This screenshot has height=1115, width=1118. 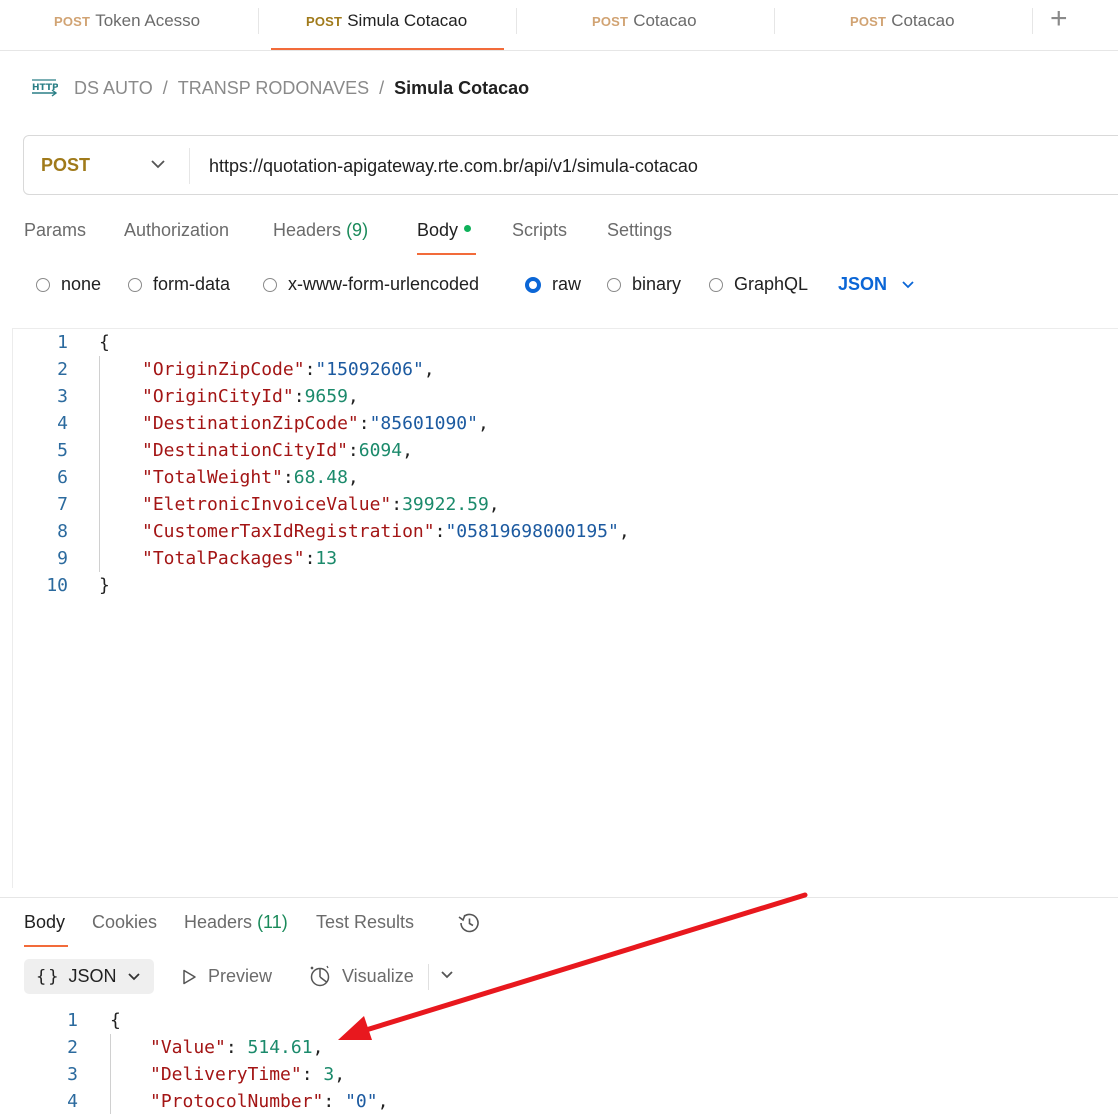 I want to click on tab-body: Body, so click(x=444, y=230).